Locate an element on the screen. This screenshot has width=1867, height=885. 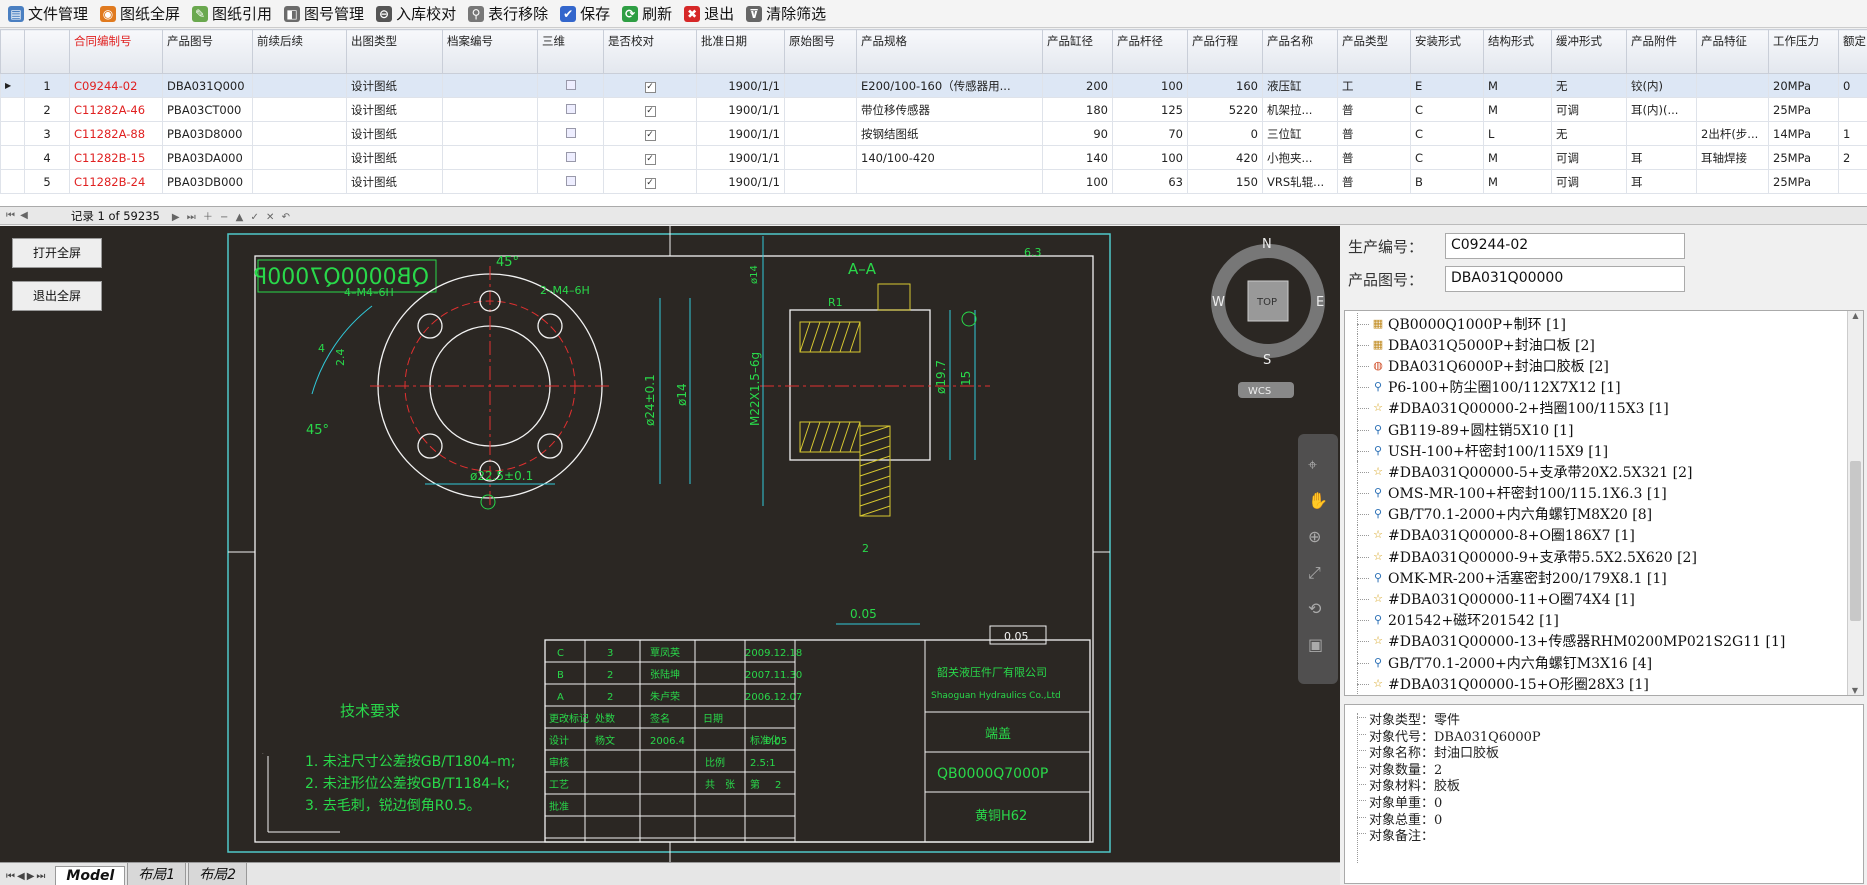
column-header: 结构形式 is located at coordinates (1517, 51).